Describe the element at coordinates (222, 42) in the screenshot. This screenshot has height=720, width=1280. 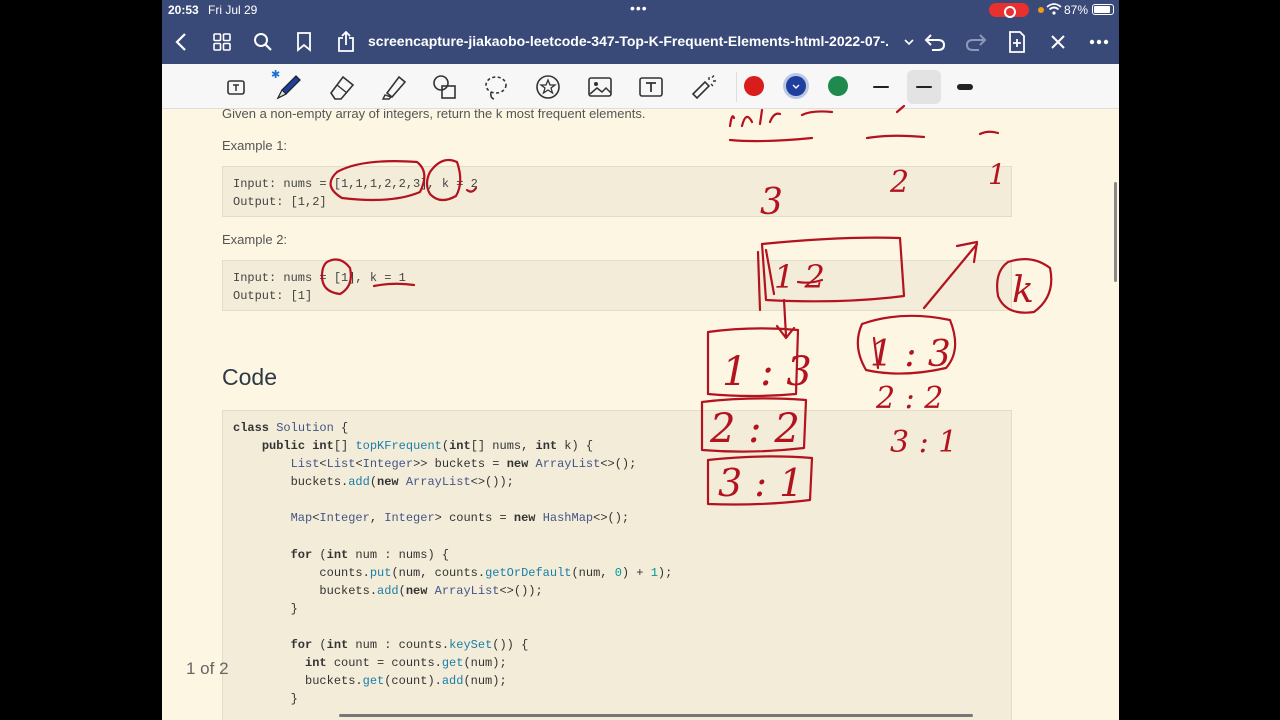
I see `thumbnails-icon` at that location.